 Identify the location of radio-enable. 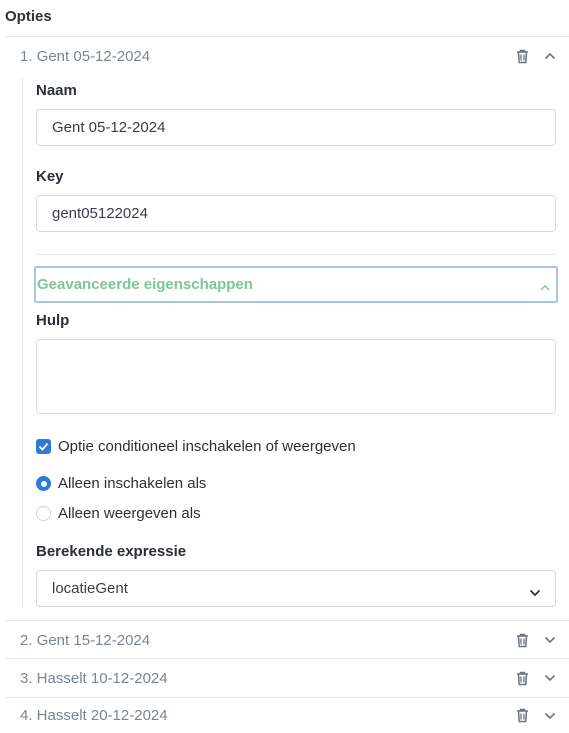
(43, 483).